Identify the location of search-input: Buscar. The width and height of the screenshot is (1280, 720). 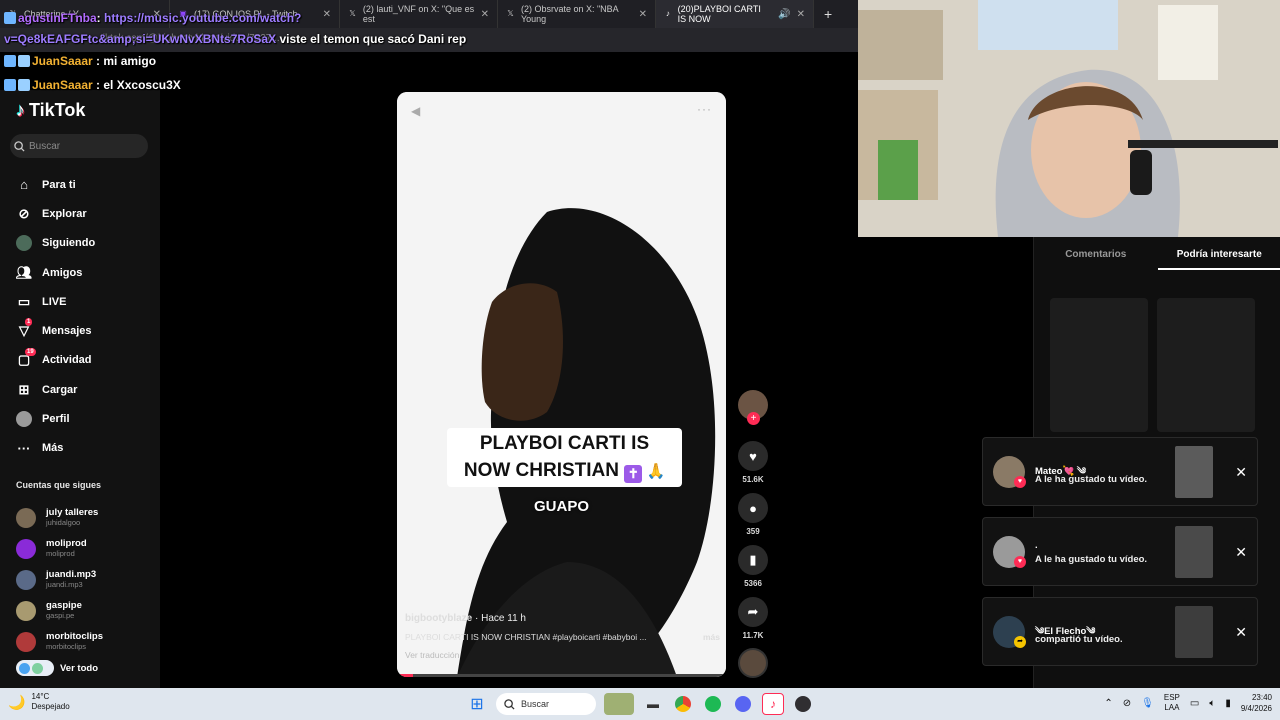
(79, 146).